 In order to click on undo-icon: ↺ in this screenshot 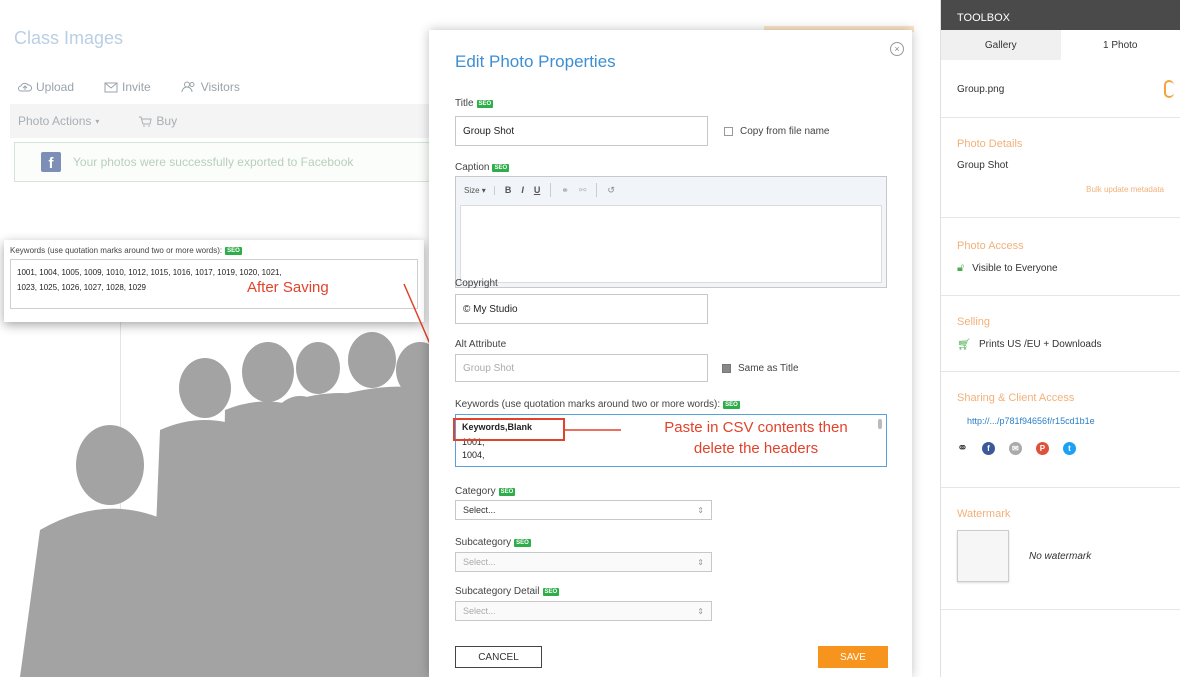, I will do `click(611, 190)`.